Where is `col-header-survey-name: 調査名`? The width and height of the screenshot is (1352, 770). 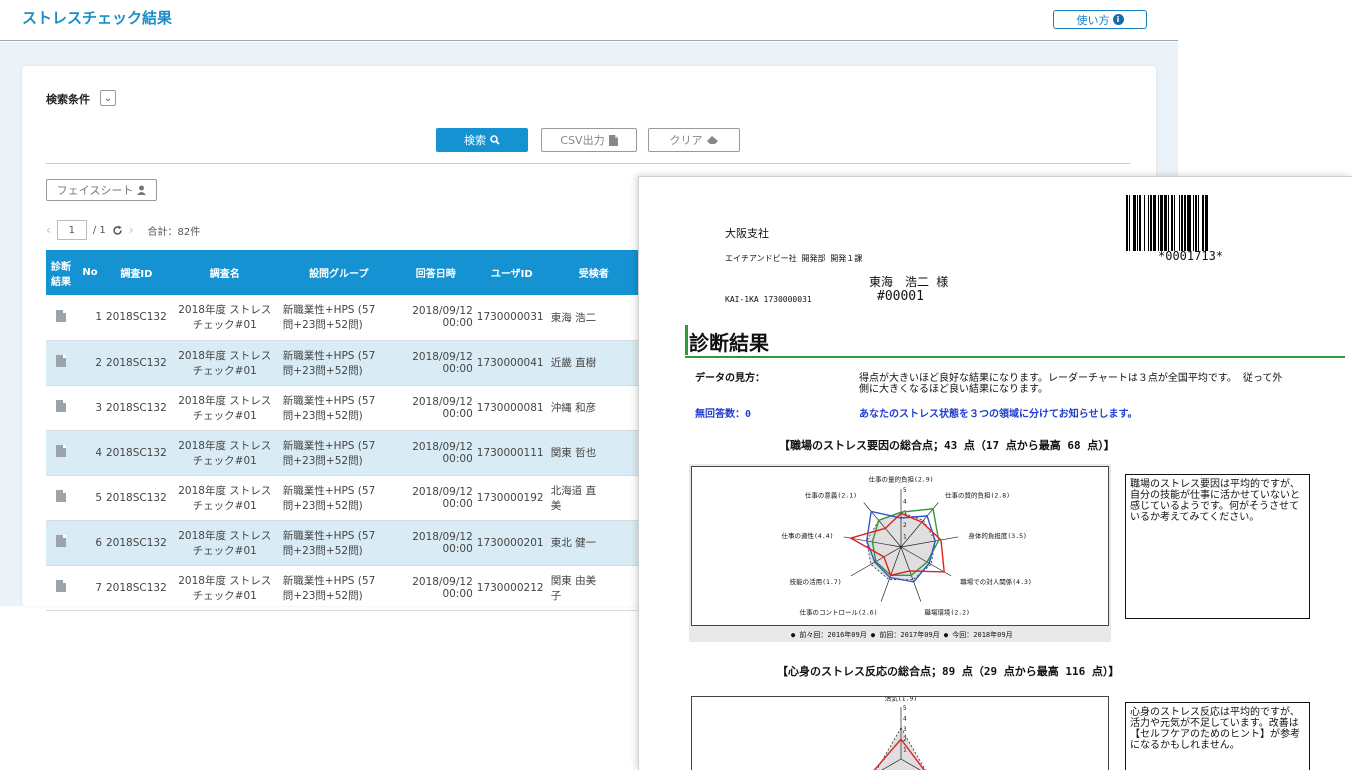 col-header-survey-name: 調査名 is located at coordinates (224, 272).